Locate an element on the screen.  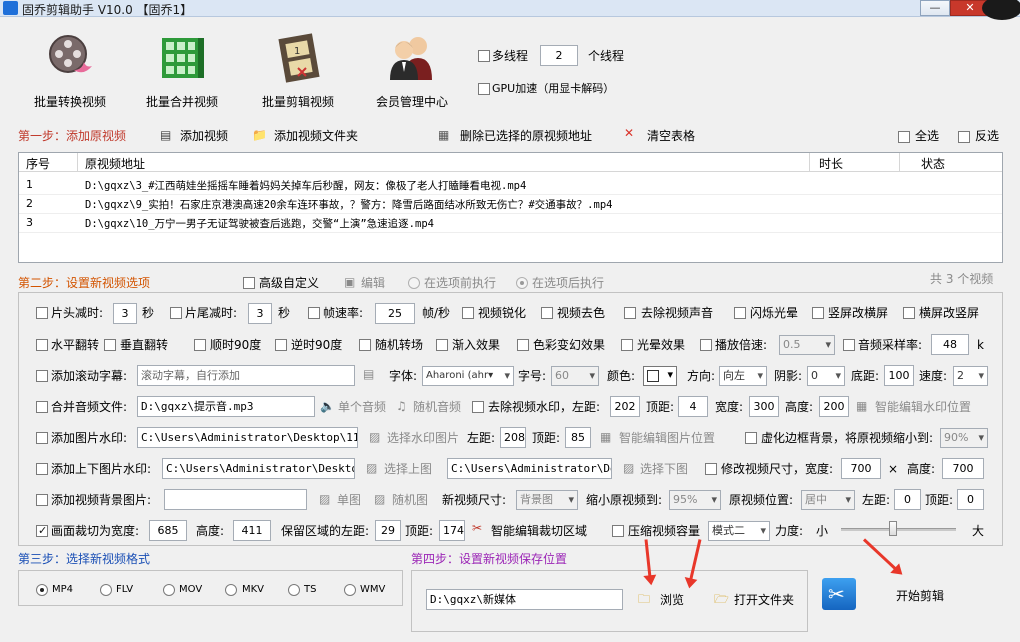
speed-select: 0.5 is located at coordinates (807, 345).